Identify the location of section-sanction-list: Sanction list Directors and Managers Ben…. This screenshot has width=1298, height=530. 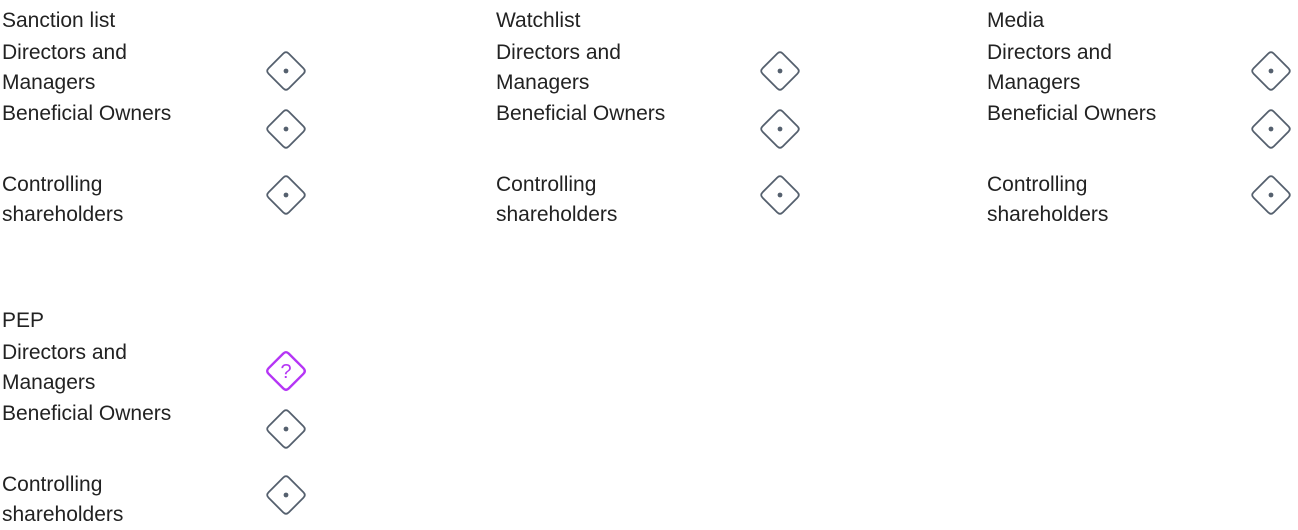
(172, 123).